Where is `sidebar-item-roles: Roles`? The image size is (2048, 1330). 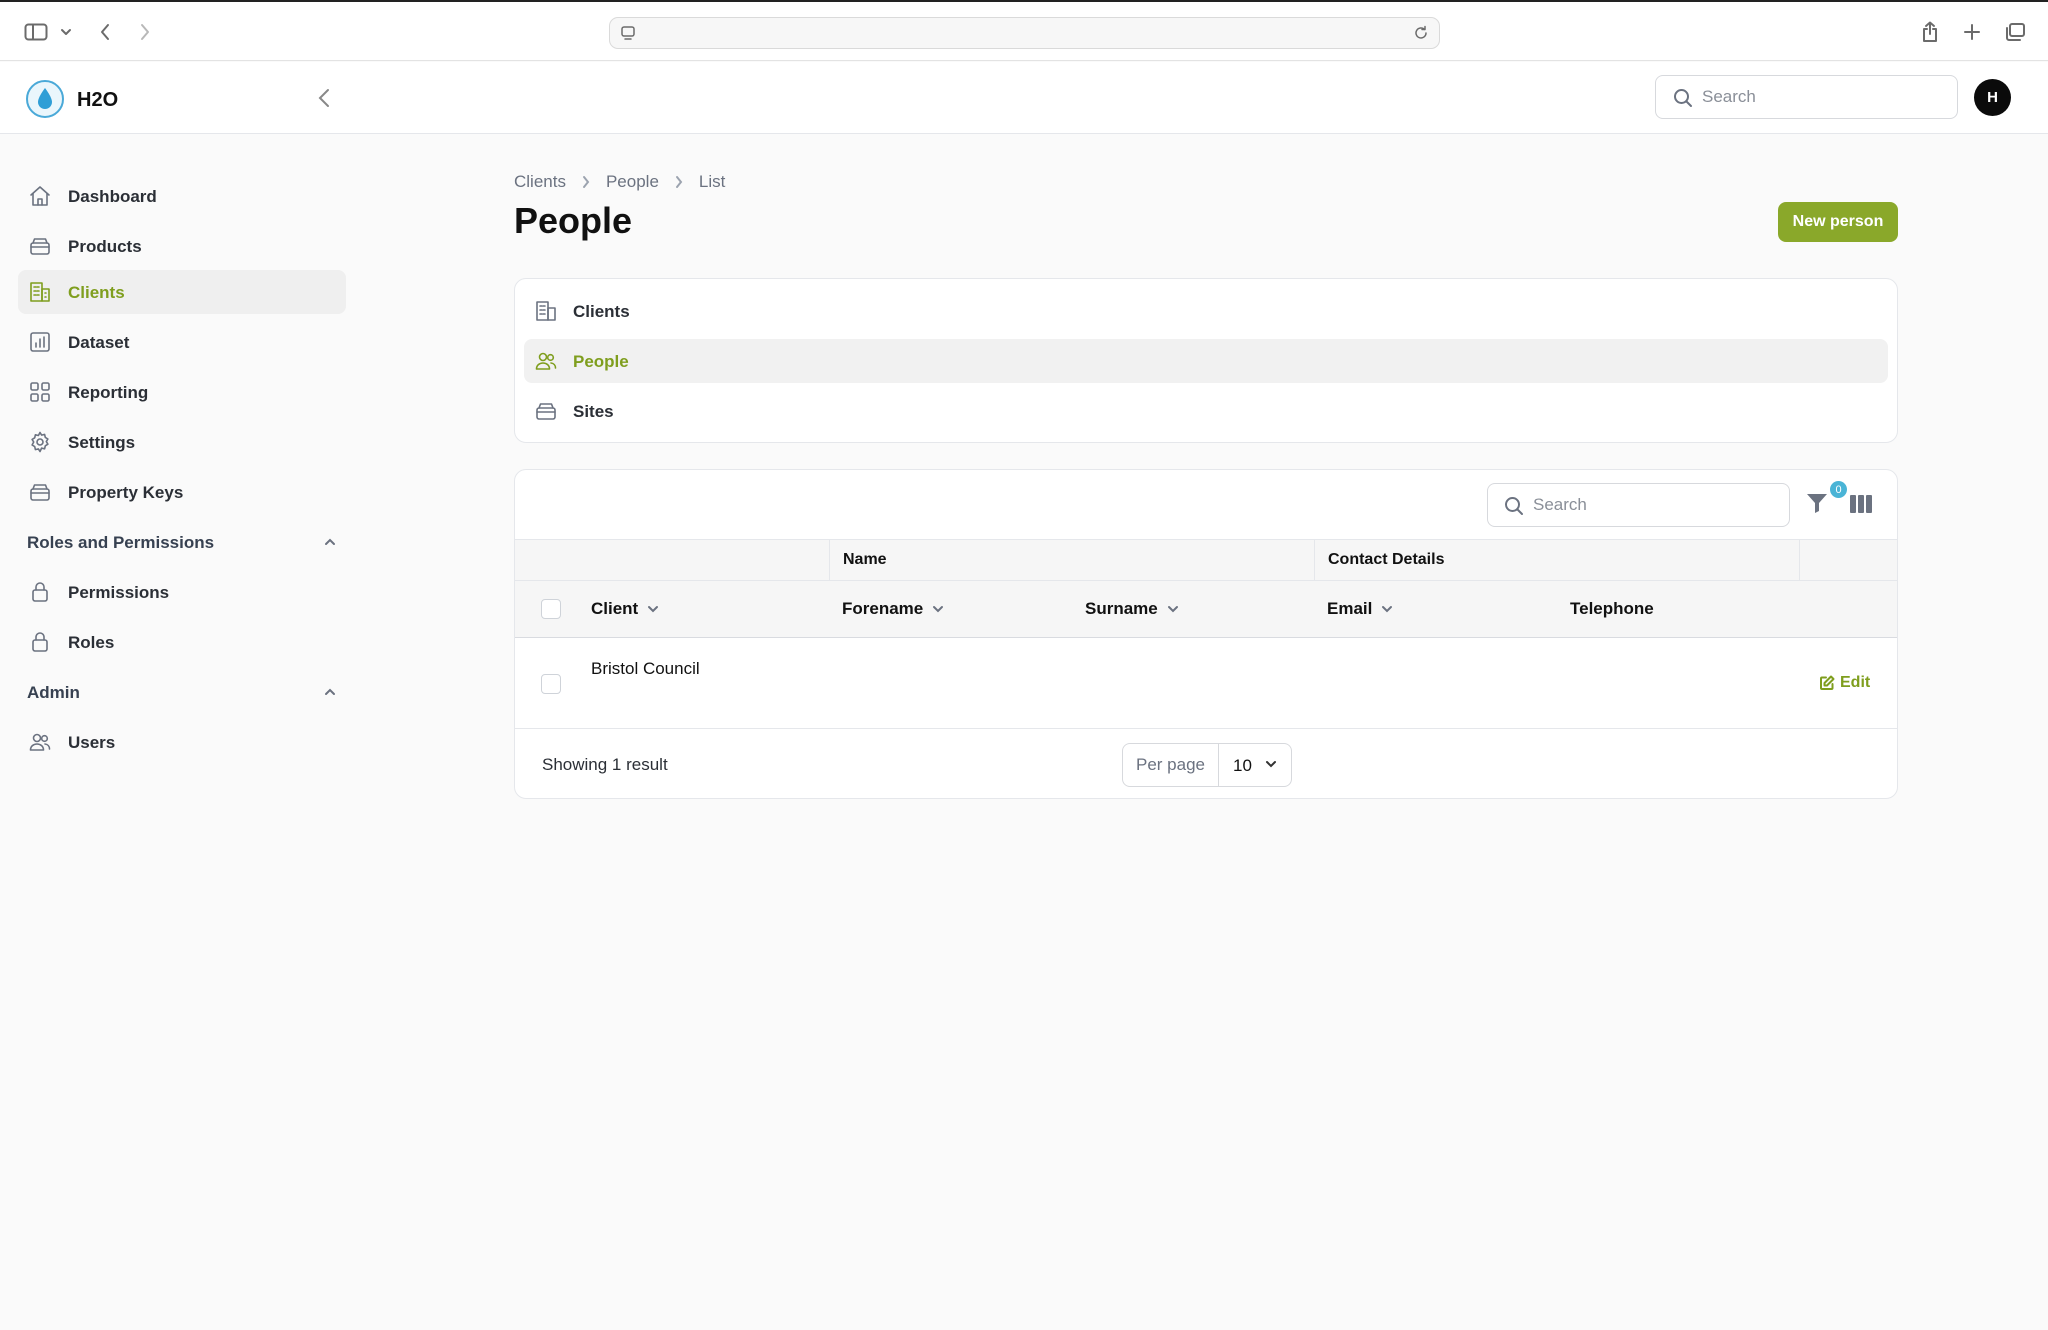
sidebar-item-roles: Roles is located at coordinates (182, 642).